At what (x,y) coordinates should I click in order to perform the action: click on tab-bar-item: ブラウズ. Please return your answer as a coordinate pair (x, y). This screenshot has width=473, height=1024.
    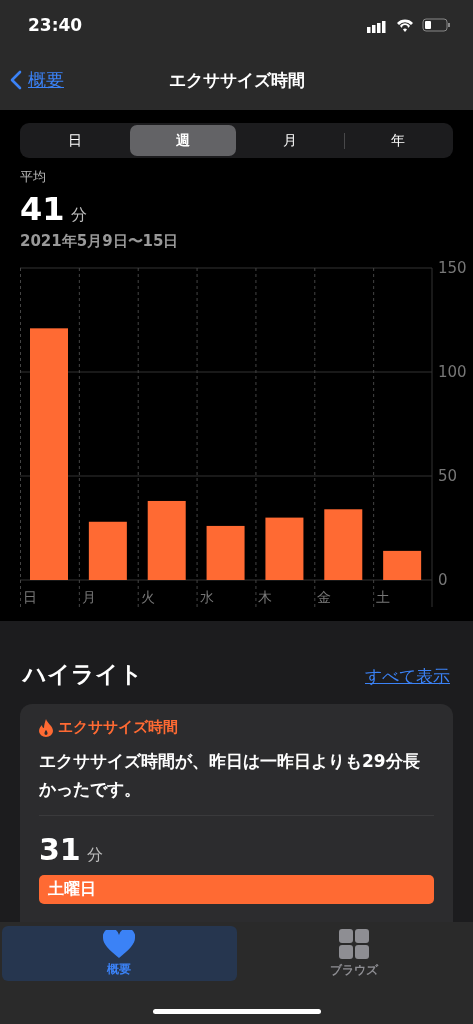
    Looking at the image, I should click on (353, 953).